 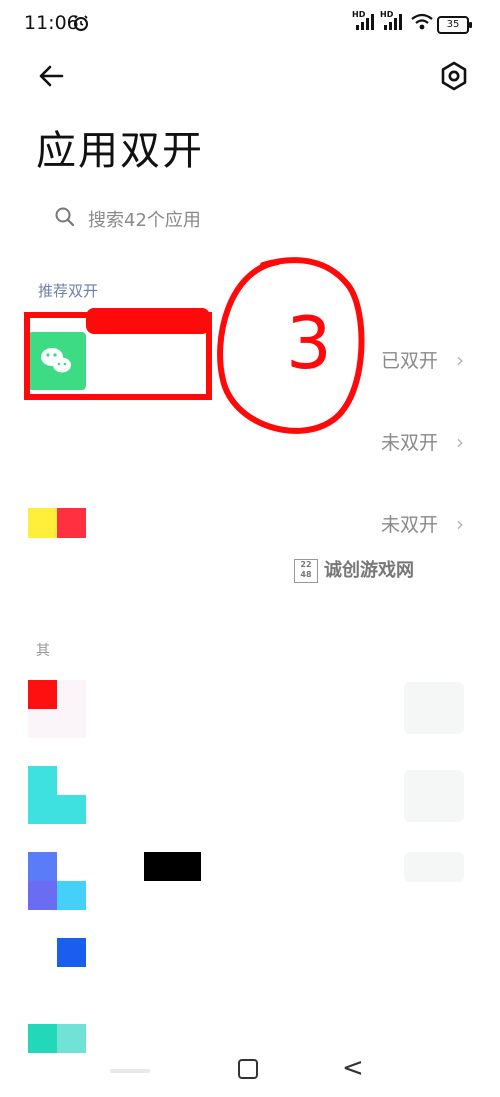 I want to click on status-bar: 11:06 HD HD 35, so click(x=250, y=24).